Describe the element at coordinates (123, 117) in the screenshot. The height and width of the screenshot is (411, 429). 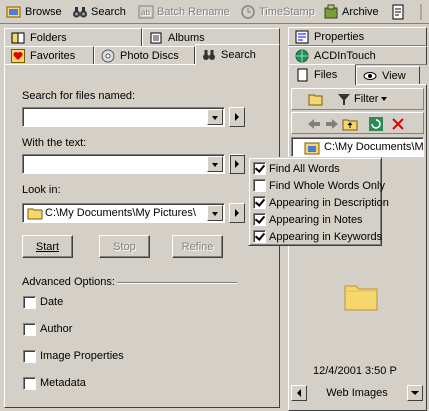
I see `search-named-combo` at that location.